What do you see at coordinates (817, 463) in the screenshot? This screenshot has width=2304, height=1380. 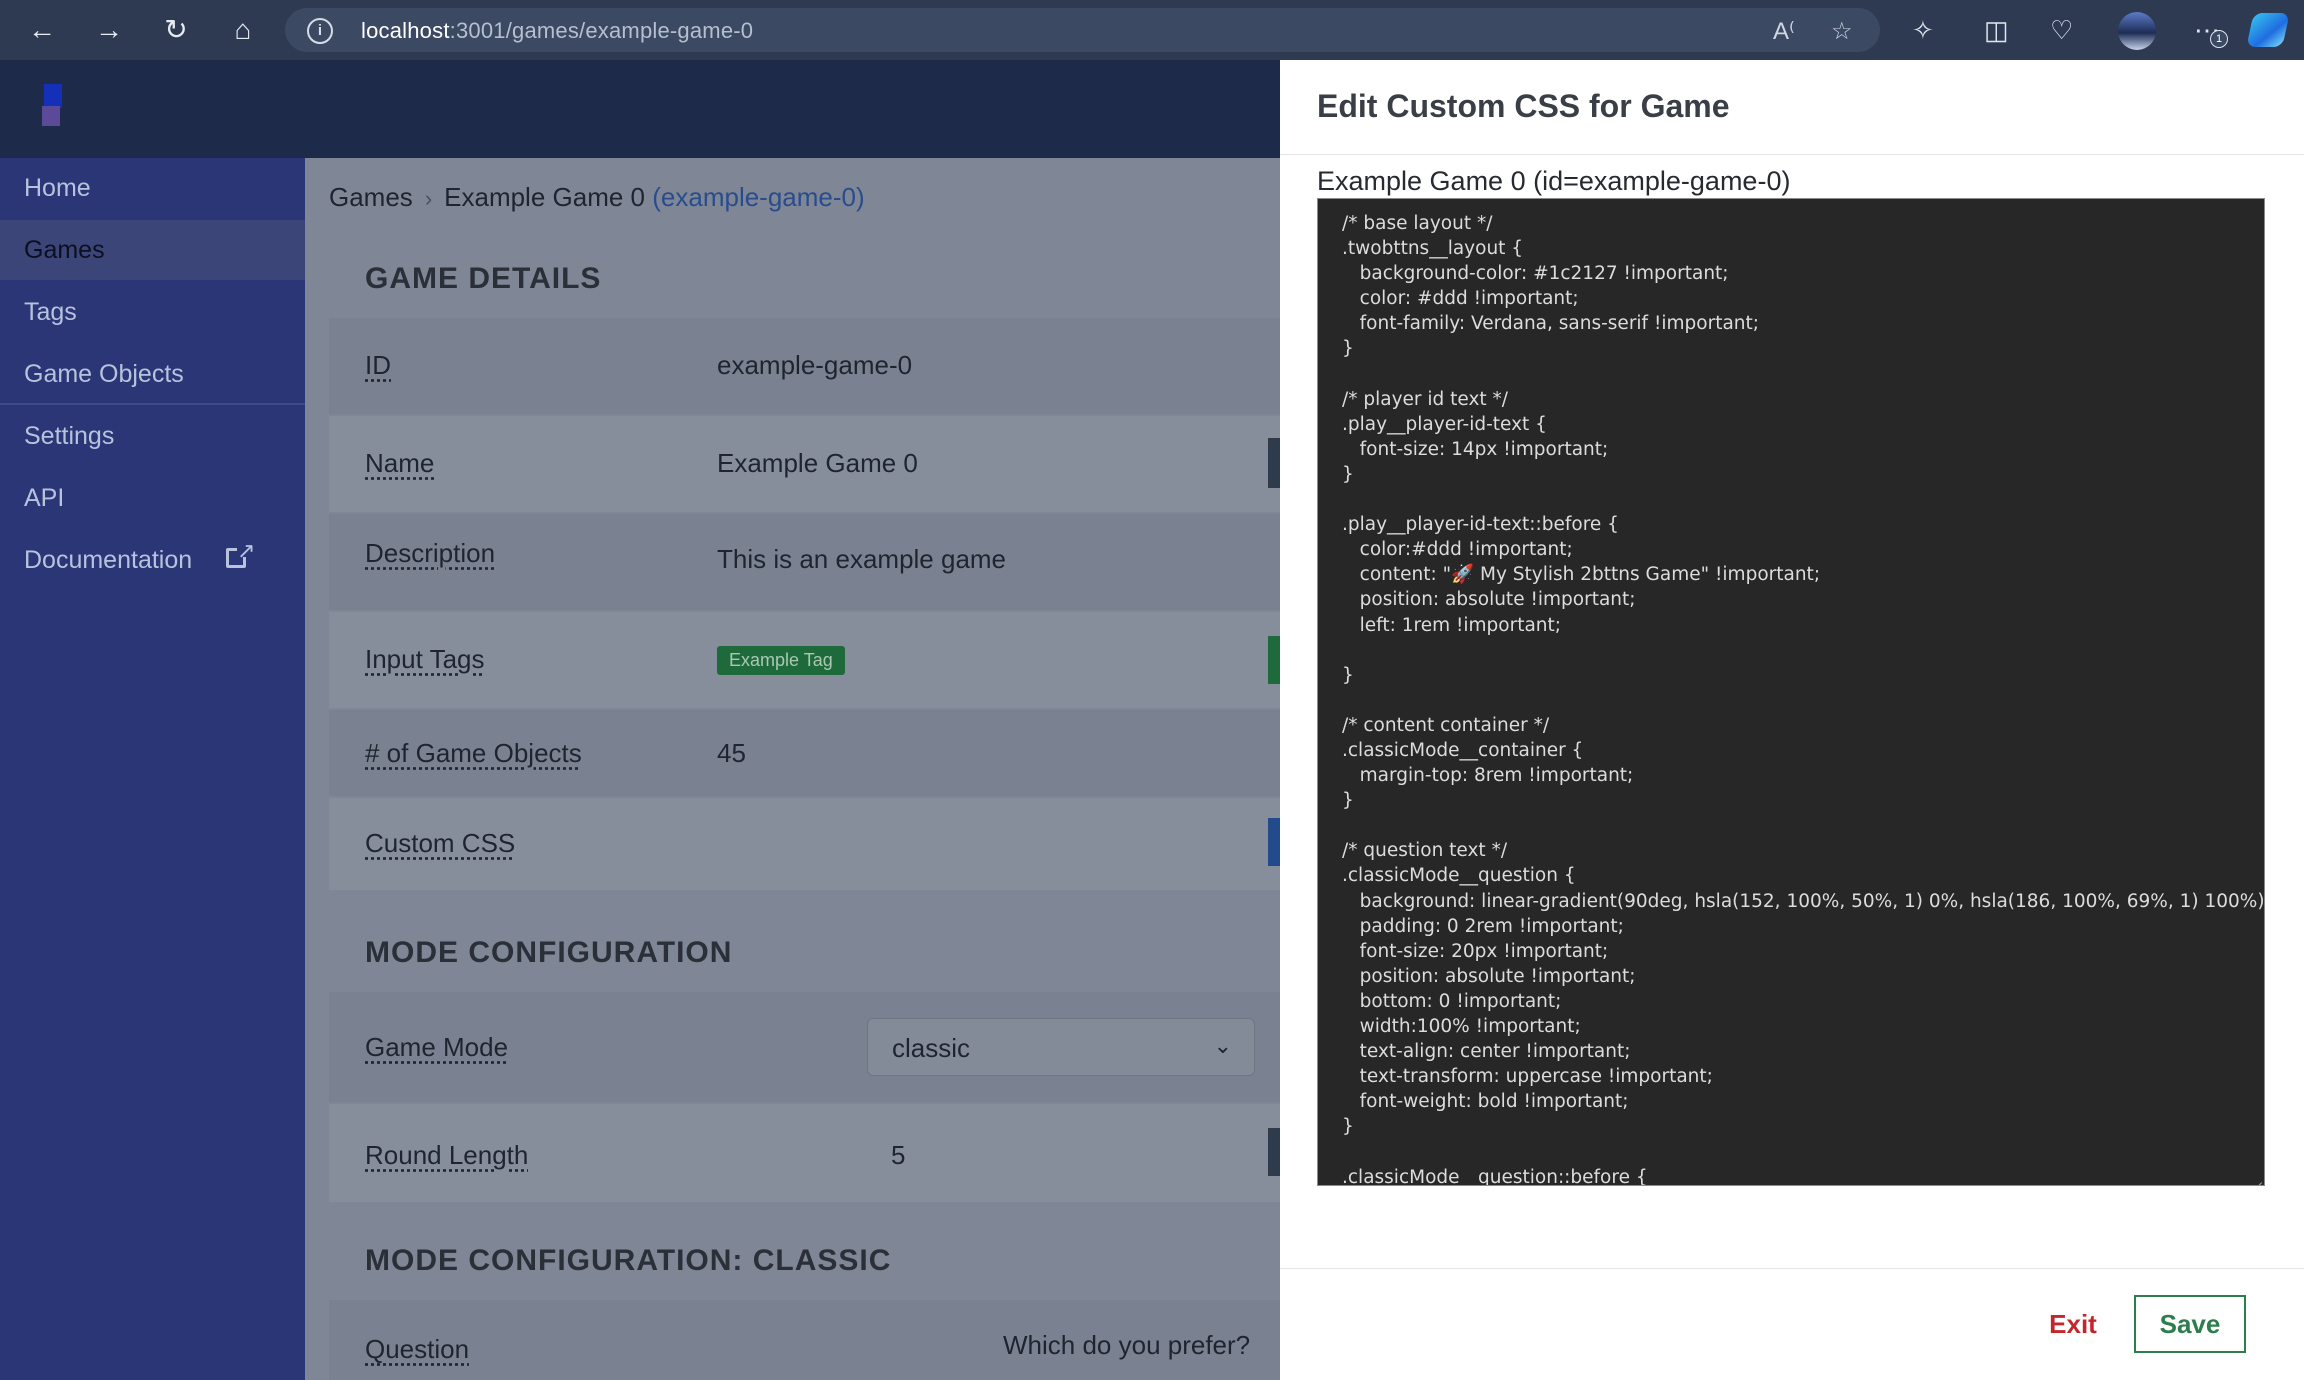 I see `detail-value: Example Game 0` at bounding box center [817, 463].